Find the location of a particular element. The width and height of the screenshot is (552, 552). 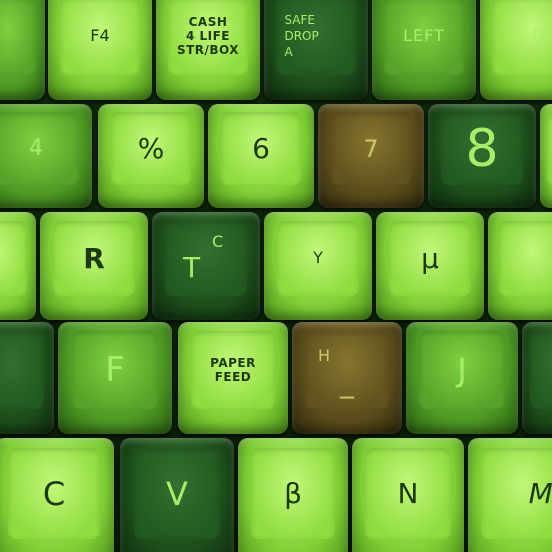

key-f-label: F is located at coordinates (115, 370).